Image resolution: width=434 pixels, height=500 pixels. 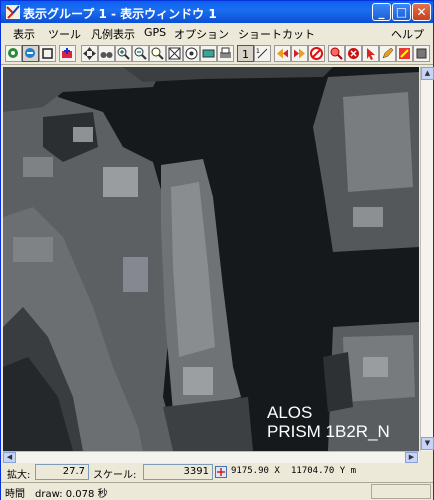 What do you see at coordinates (89, 53) in the screenshot?
I see `pan-icon` at bounding box center [89, 53].